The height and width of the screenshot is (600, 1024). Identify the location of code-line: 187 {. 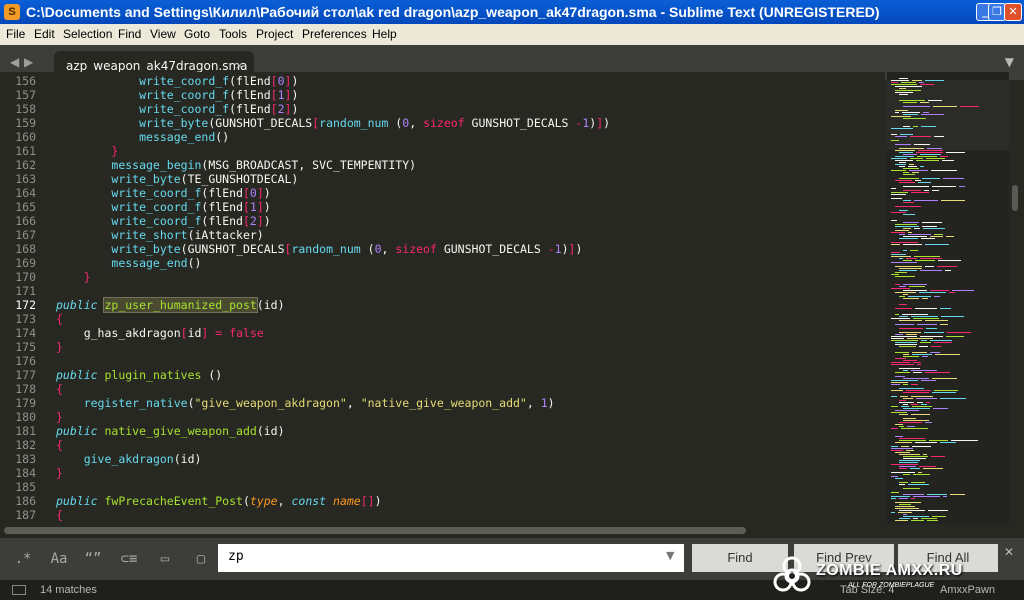
(442, 515).